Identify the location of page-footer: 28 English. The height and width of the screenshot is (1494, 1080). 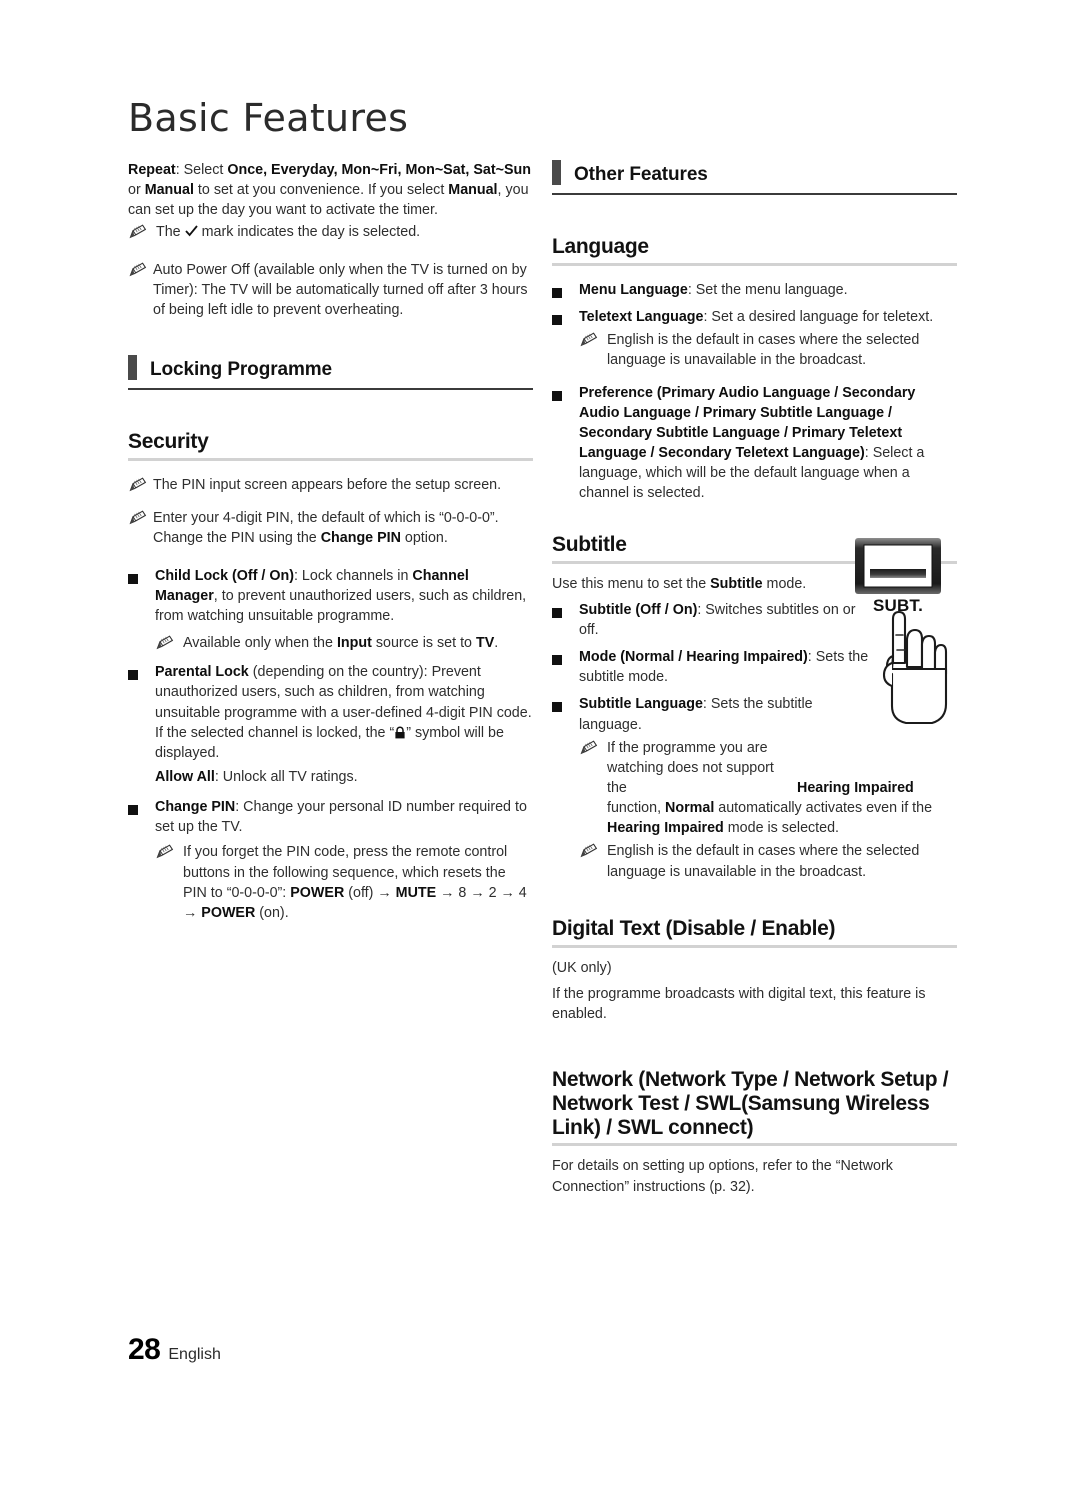
(174, 1350).